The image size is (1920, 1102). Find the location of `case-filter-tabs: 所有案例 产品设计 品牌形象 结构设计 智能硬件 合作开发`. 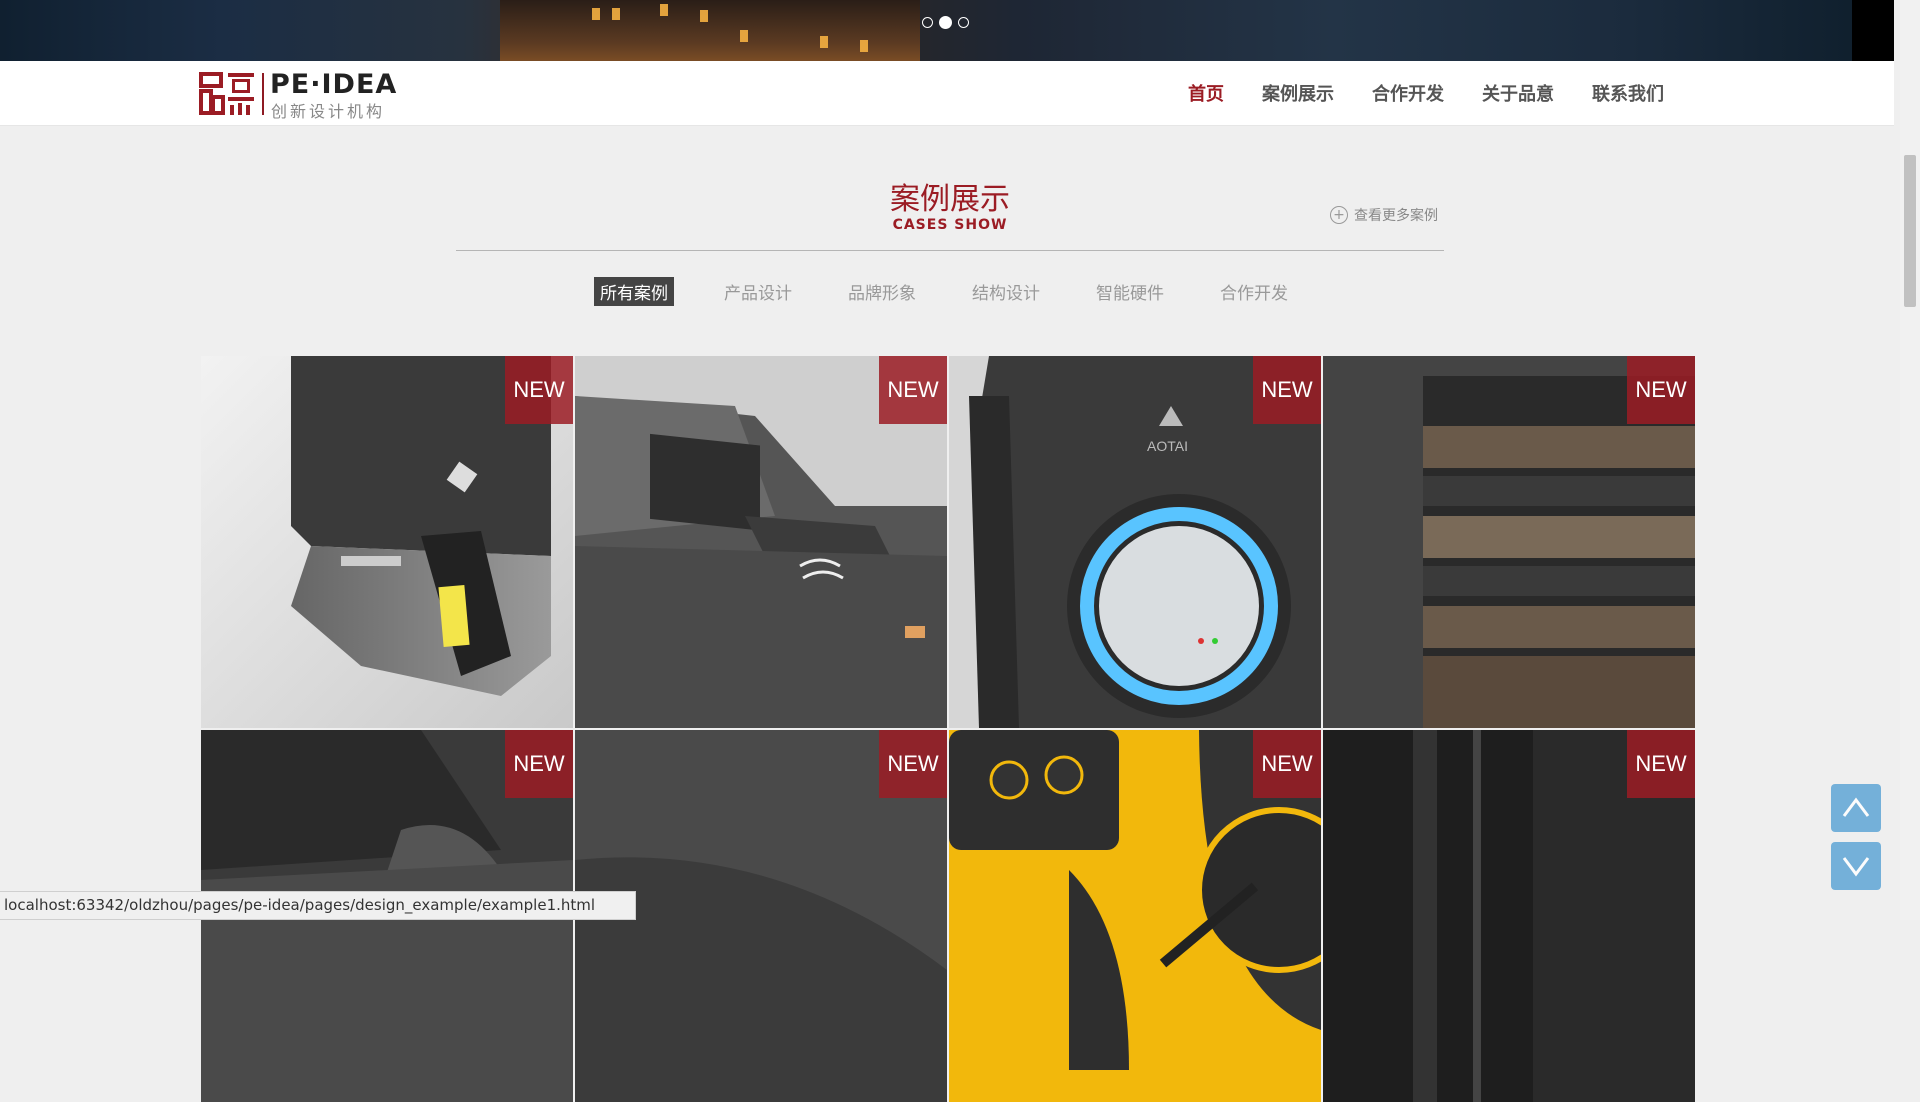

case-filter-tabs: 所有案例 产品设计 品牌形象 结构设计 智能硬件 合作开发 is located at coordinates (966, 291).